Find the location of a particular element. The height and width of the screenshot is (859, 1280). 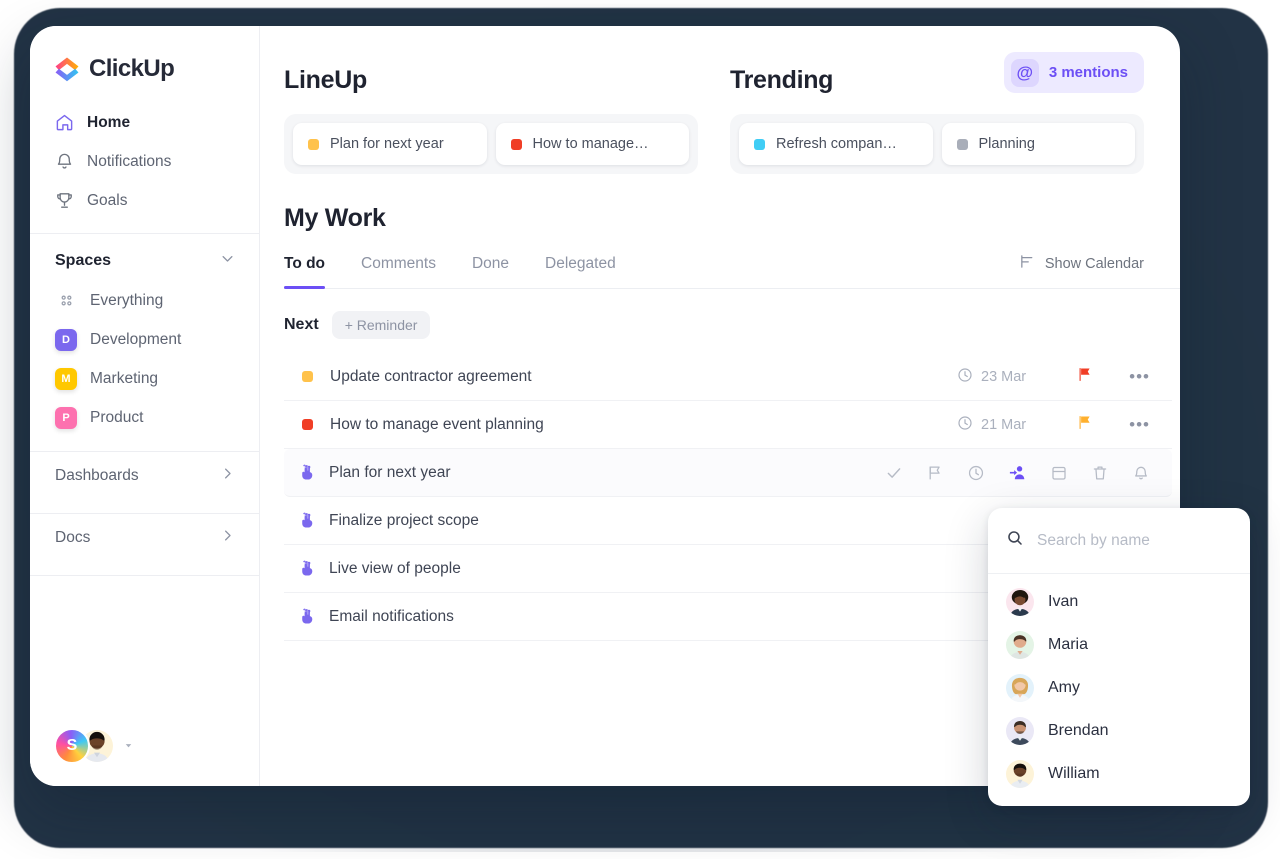

trophy-icon is located at coordinates (64, 200).